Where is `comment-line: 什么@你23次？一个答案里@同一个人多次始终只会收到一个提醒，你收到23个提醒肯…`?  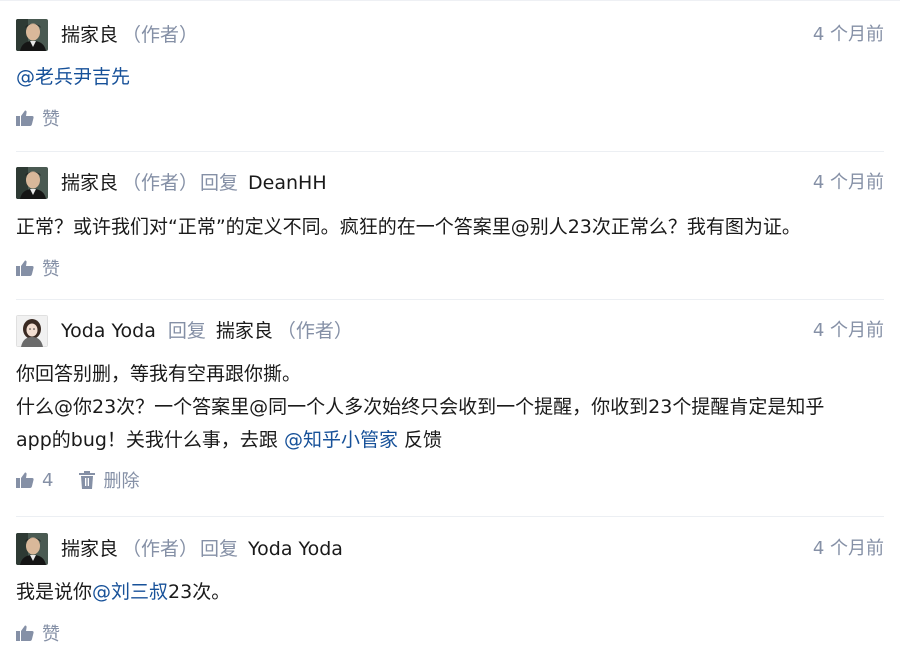 comment-line: 什么@你23次？一个答案里@同一个人多次始终只会收到一个提醒，你收到23个提醒肯… is located at coordinates (420, 407).